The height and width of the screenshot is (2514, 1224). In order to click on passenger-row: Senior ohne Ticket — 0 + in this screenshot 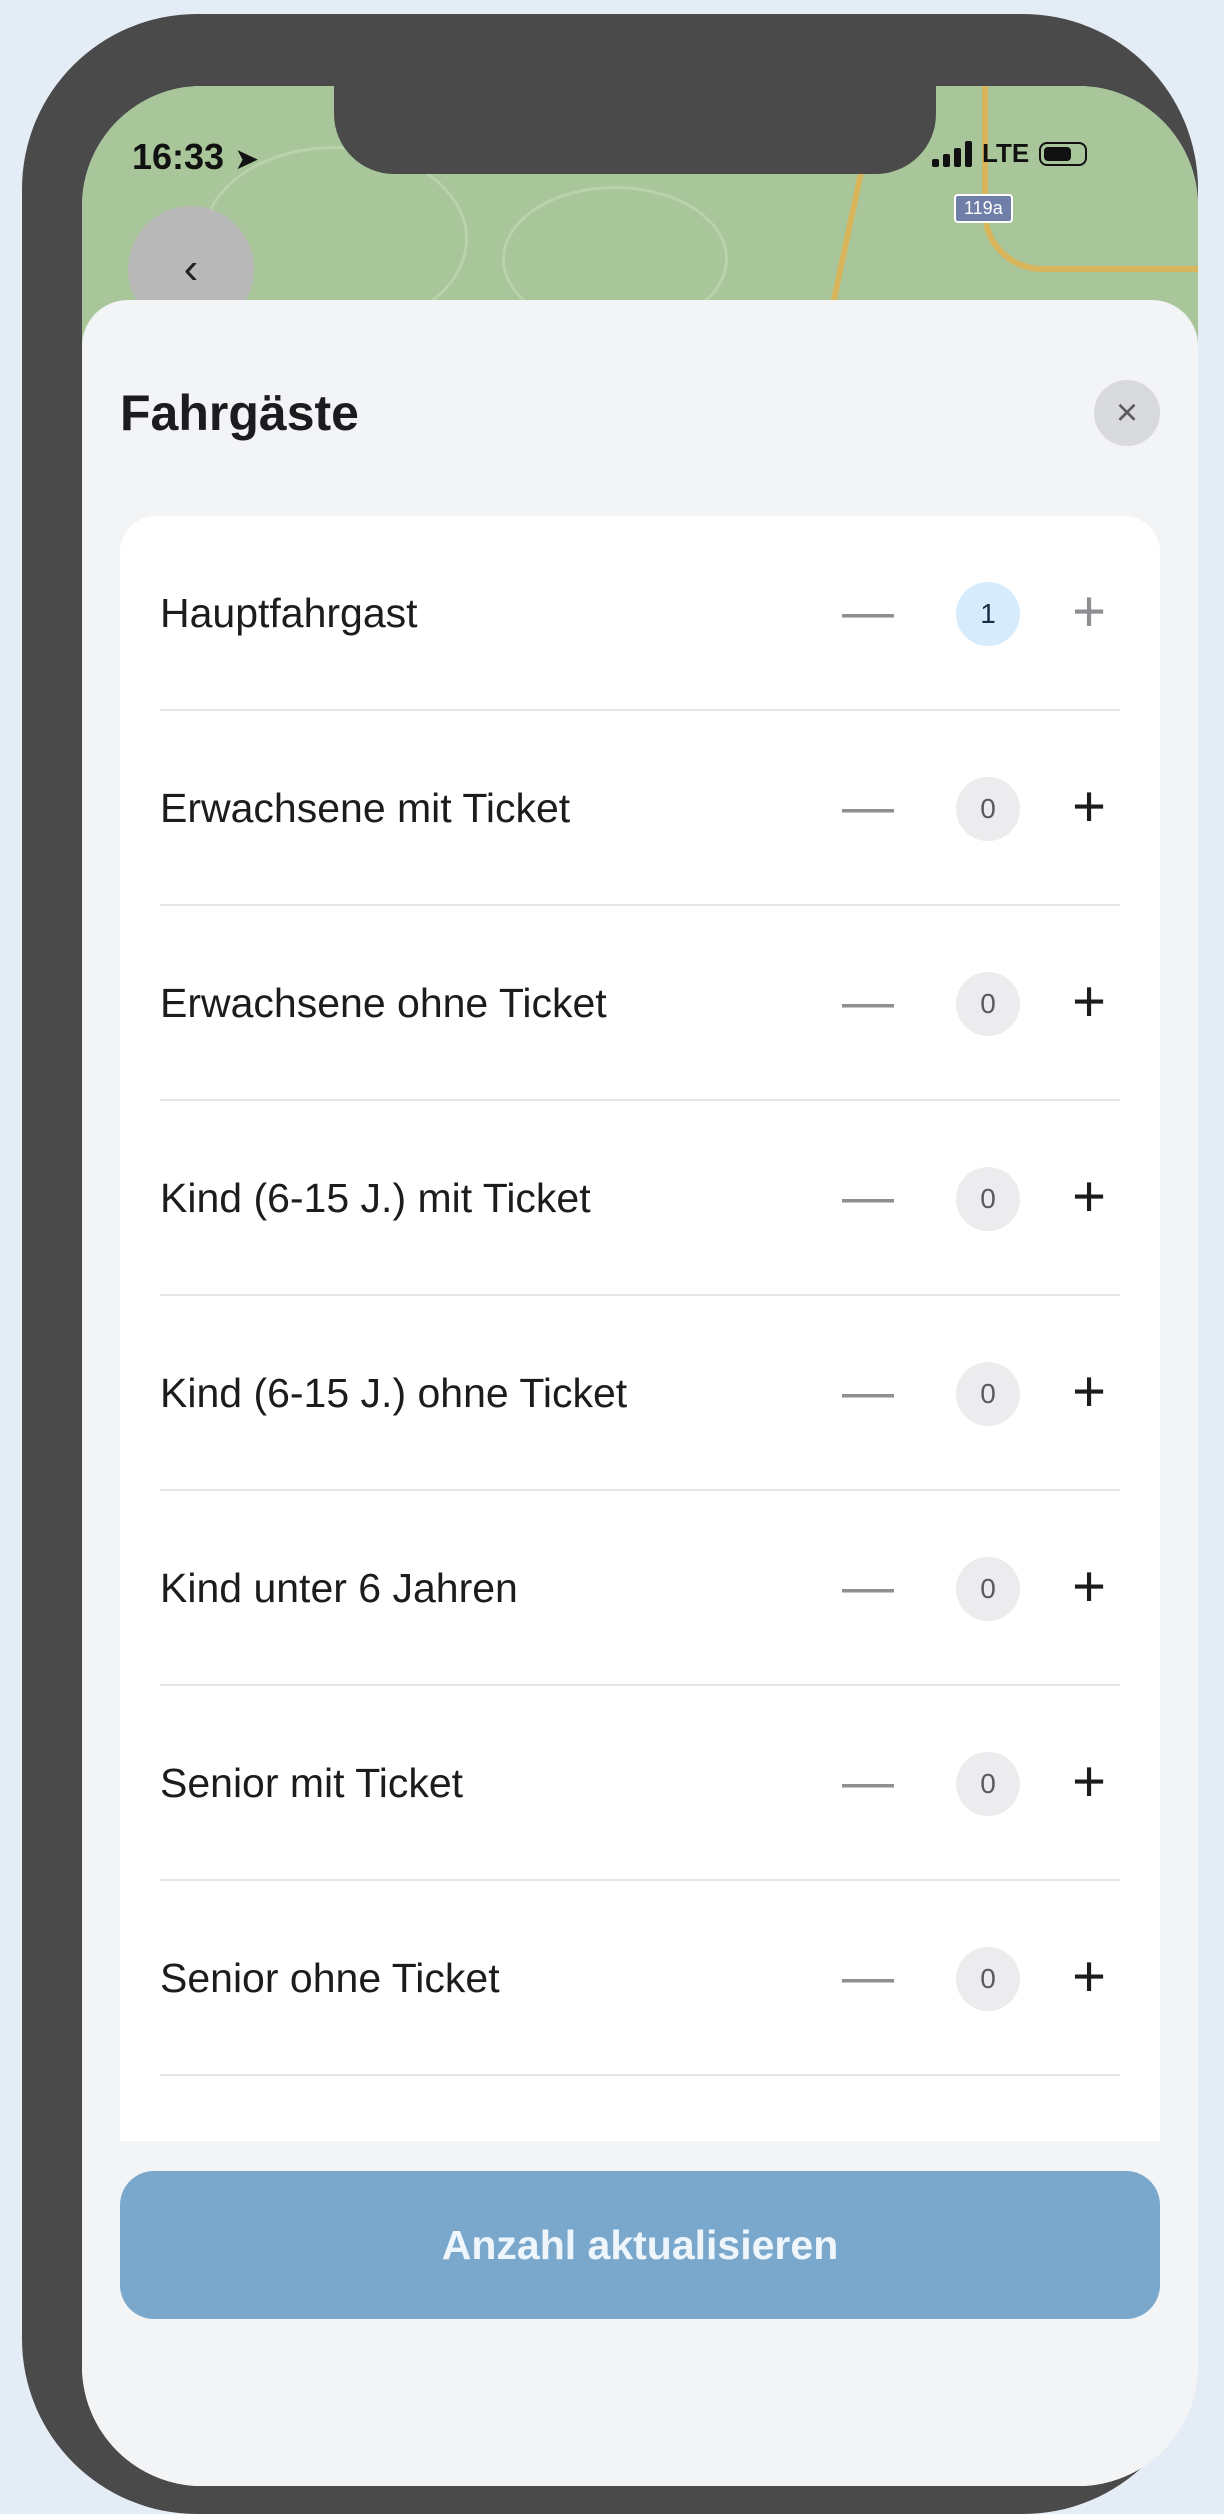, I will do `click(640, 1978)`.